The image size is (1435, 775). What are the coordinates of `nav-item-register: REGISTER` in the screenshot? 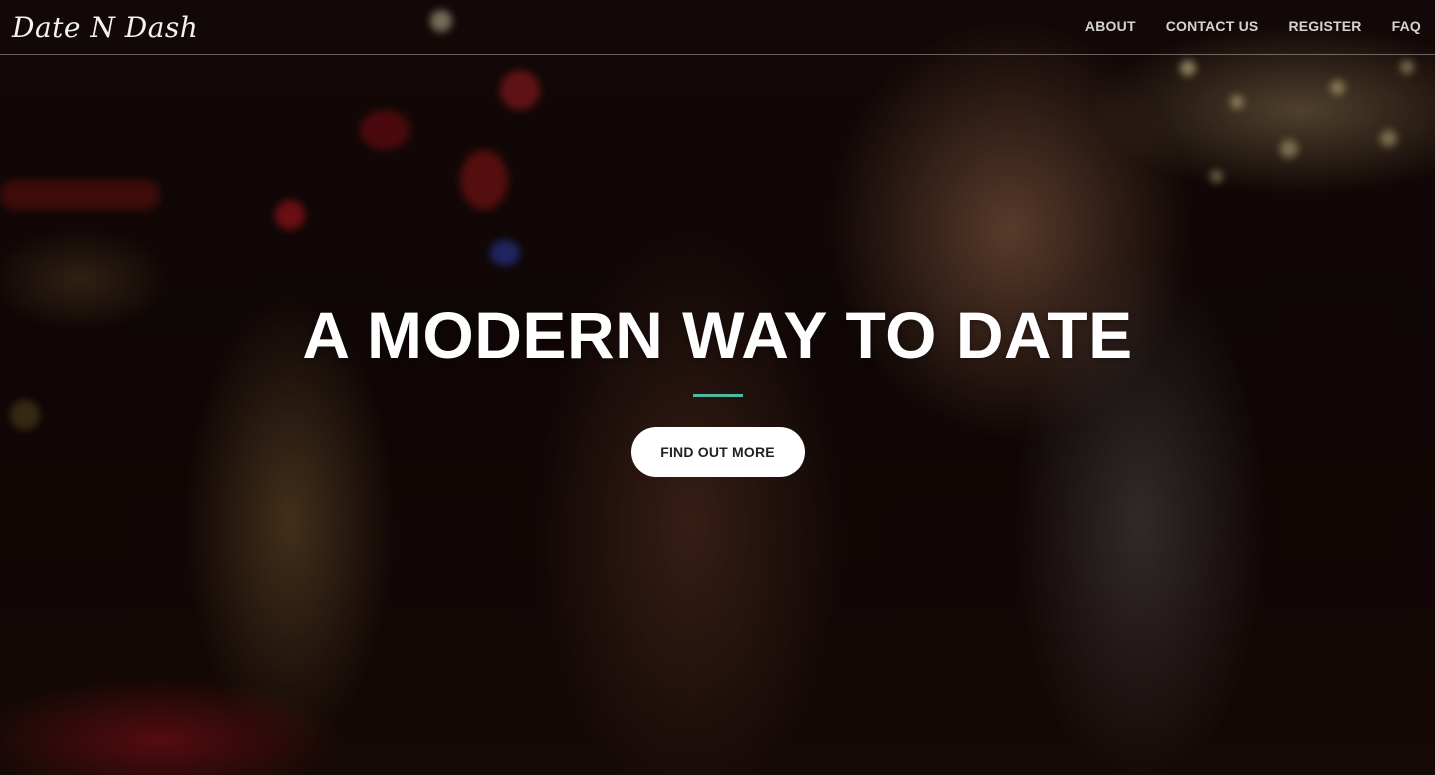 It's located at (1324, 27).